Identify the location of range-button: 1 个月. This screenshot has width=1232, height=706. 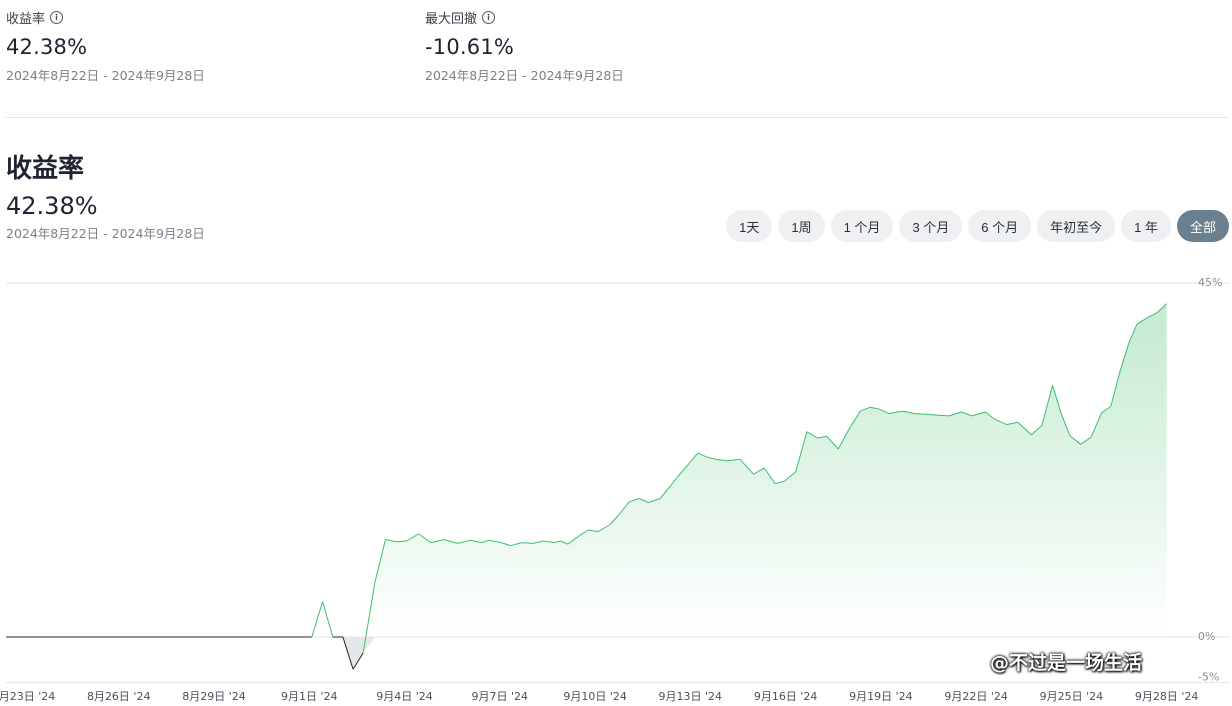
(862, 226).